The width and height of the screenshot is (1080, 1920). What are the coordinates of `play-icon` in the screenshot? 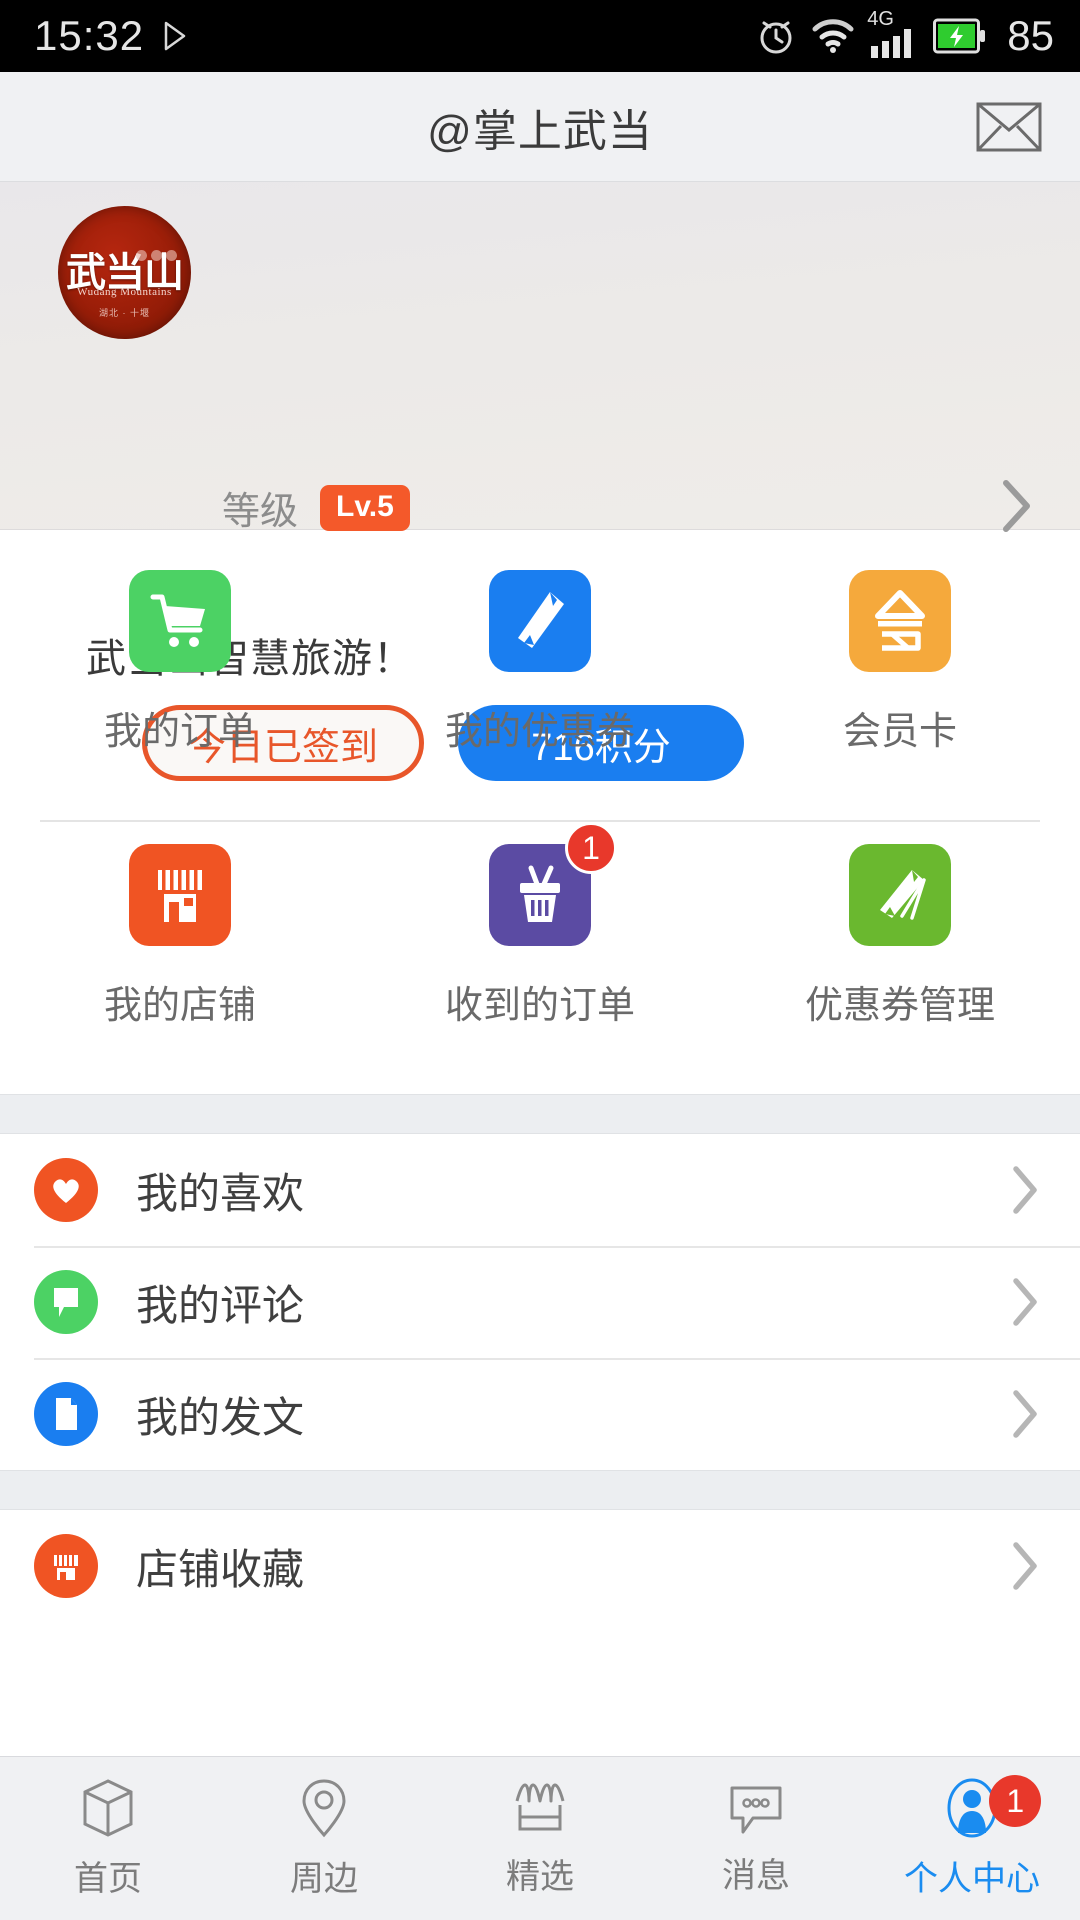 It's located at (175, 36).